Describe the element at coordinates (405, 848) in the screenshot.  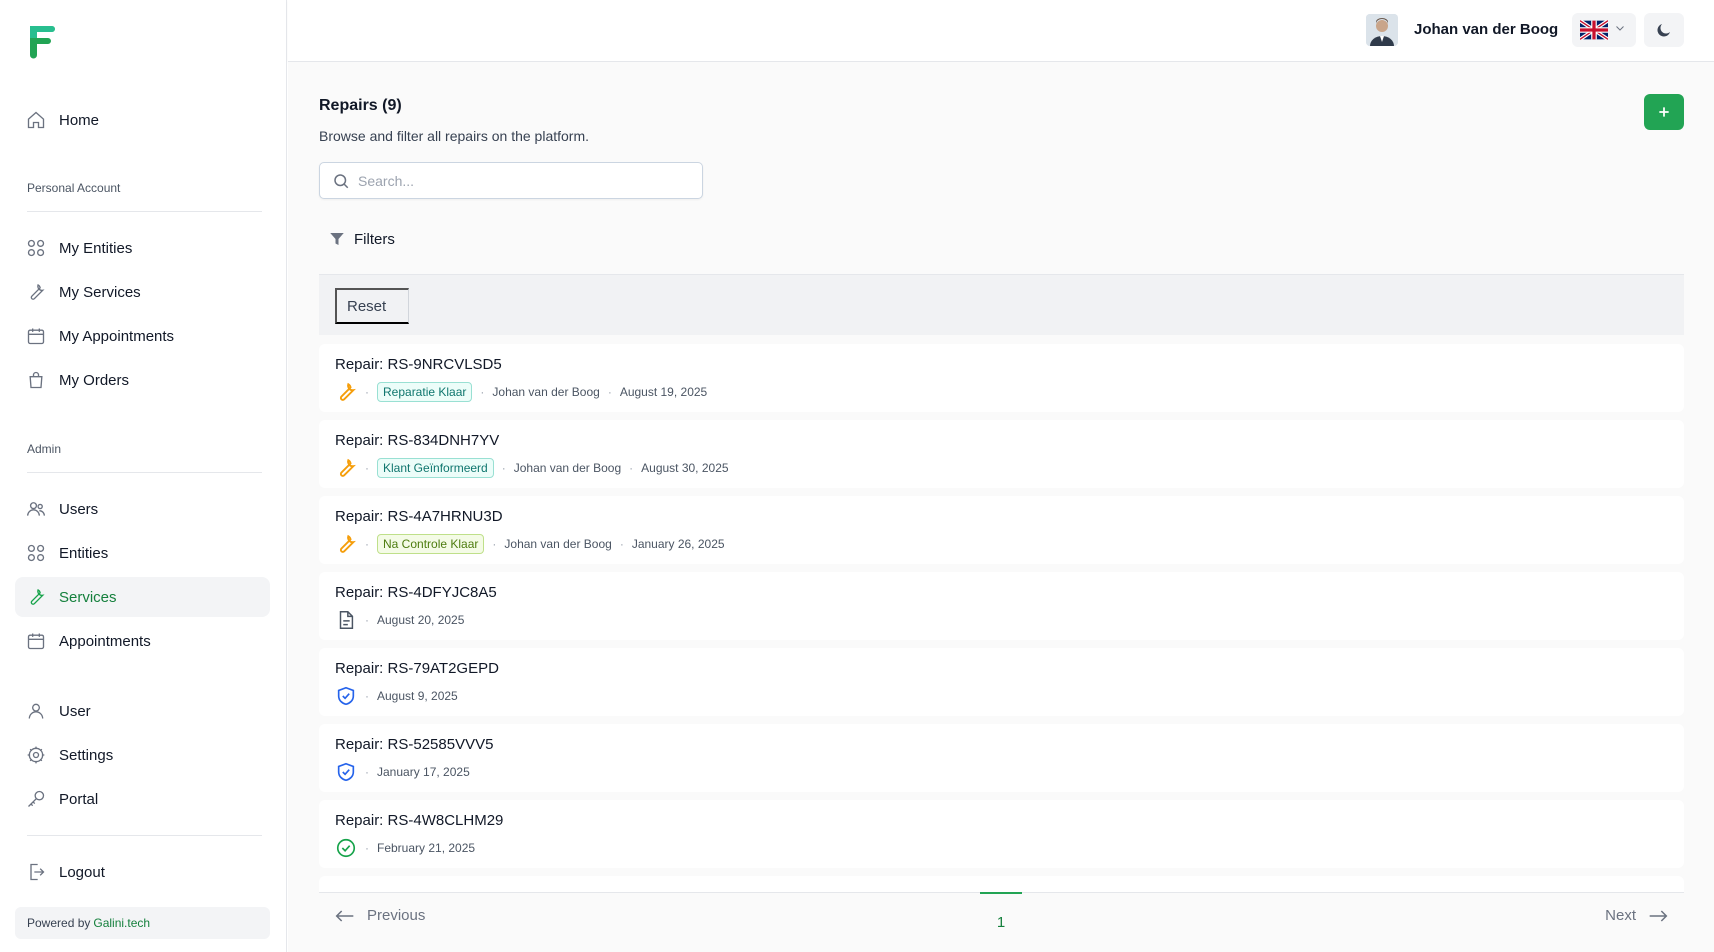
I see `repair-meta: · February 21, 2025` at that location.